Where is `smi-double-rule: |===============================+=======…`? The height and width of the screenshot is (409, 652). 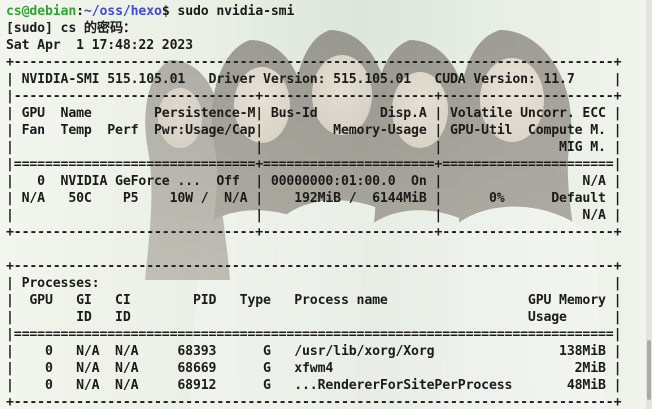 smi-double-rule: |===============================+=======… is located at coordinates (314, 164).